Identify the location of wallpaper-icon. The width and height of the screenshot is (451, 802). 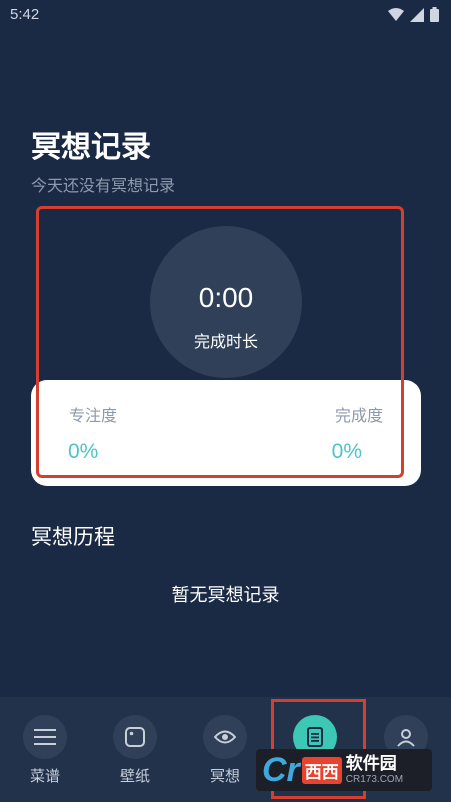
(135, 737).